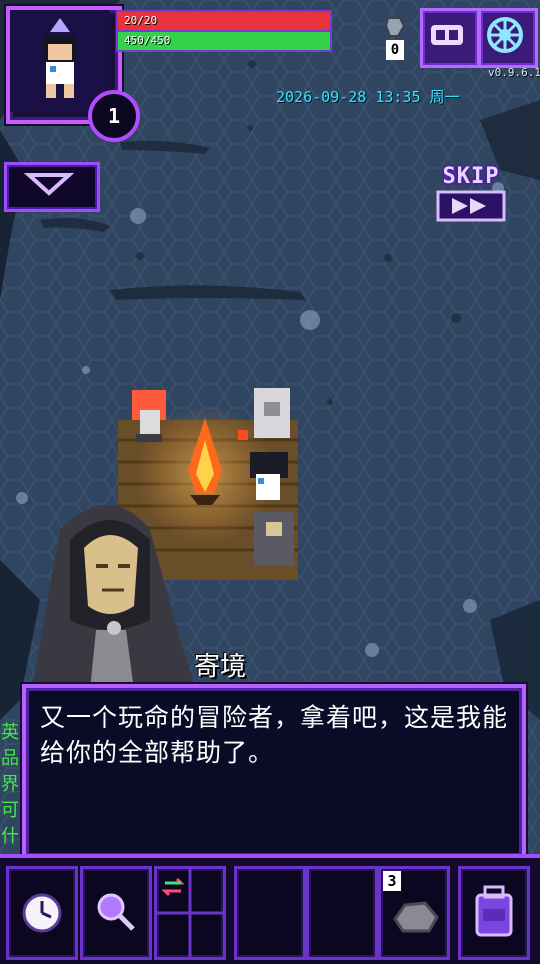 This screenshot has width=540, height=964. I want to click on hotbar-slot-clock, so click(42, 913).